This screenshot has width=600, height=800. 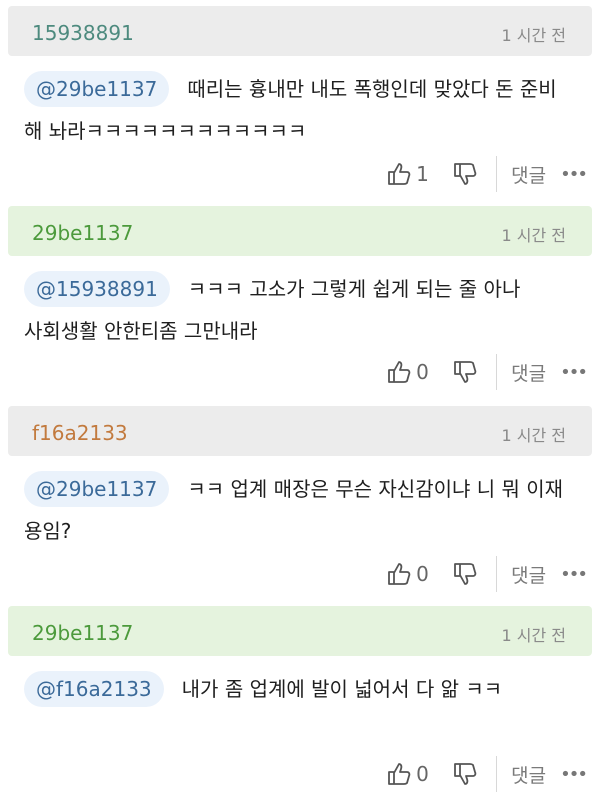 What do you see at coordinates (48, 531) in the screenshot?
I see `comment-text-line: 용임?` at bounding box center [48, 531].